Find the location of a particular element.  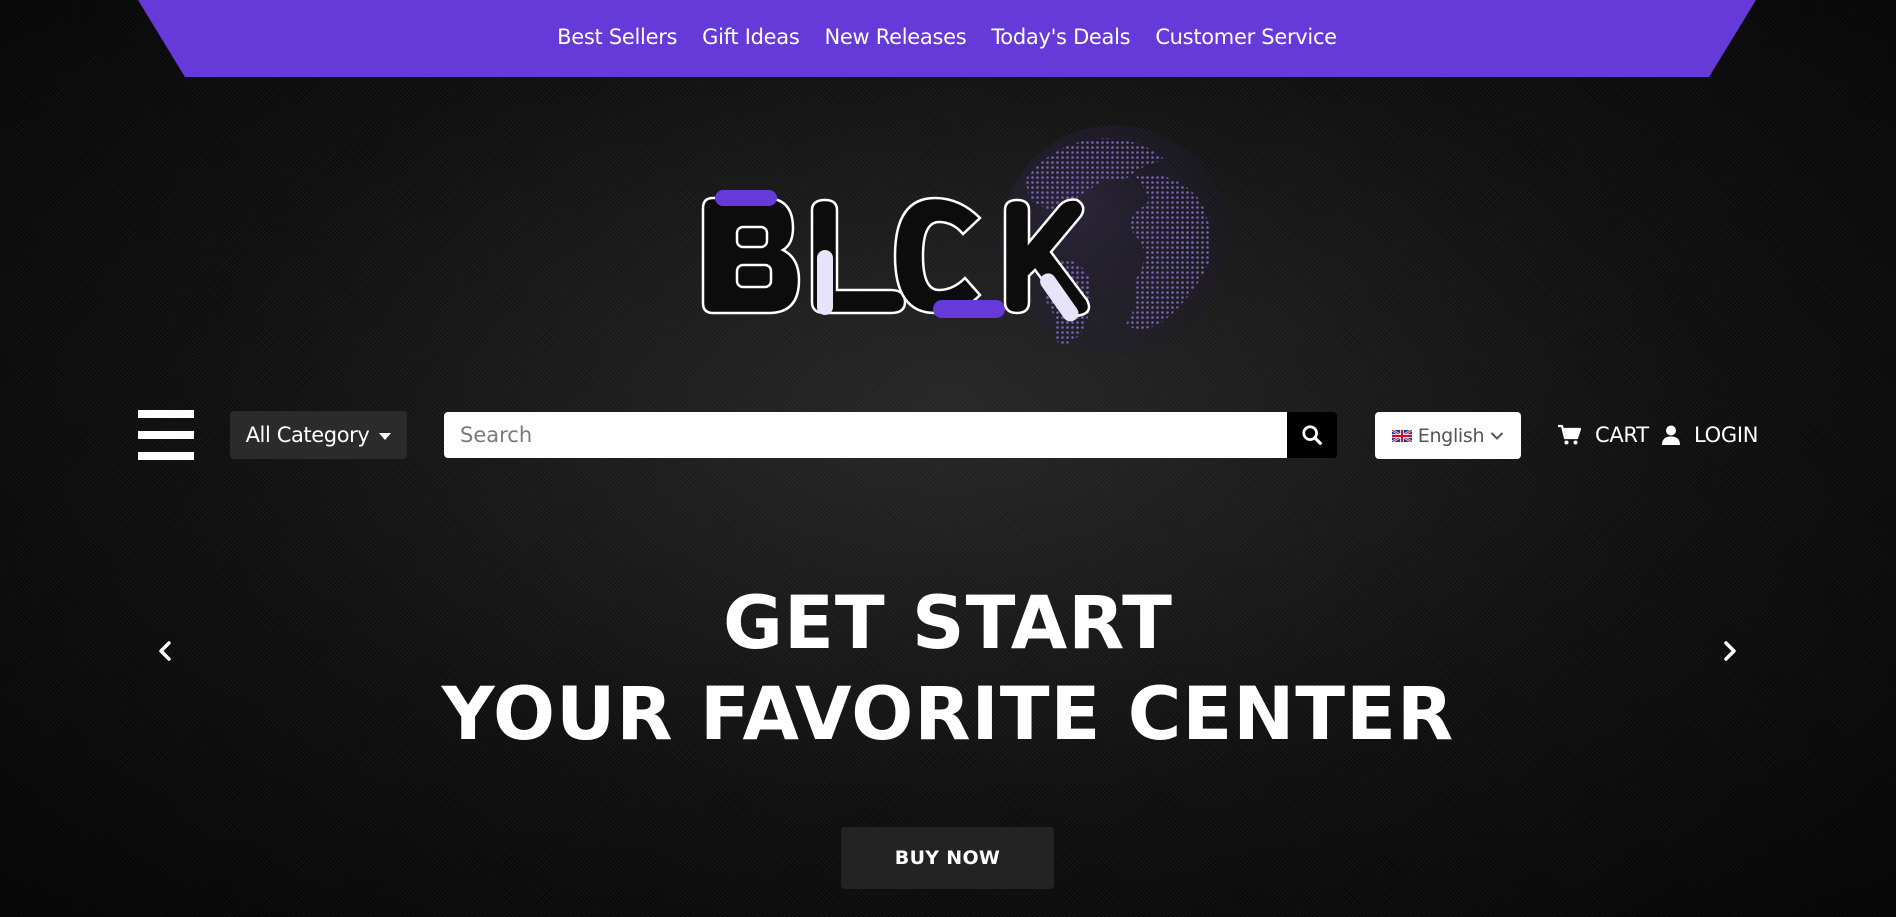

category-dropdown: All Category is located at coordinates (318, 435).